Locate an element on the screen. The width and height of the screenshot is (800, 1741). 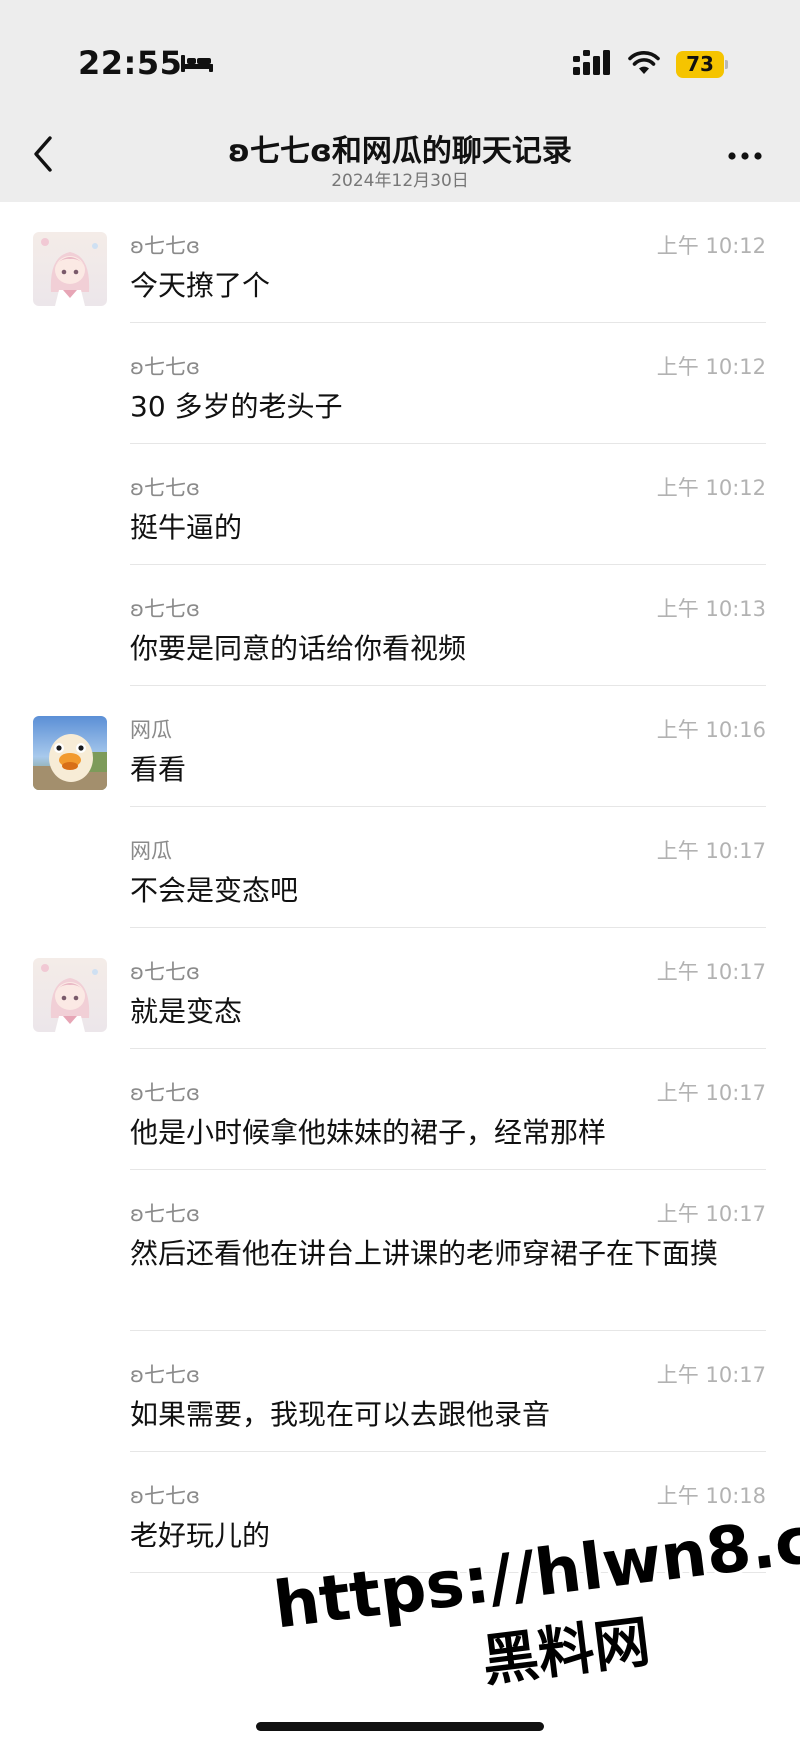
message-item: ʚ七七ɞ 上午 10:17 他是小时候拿他妹妹的裙子，经常那样 is located at coordinates (400, 1109).